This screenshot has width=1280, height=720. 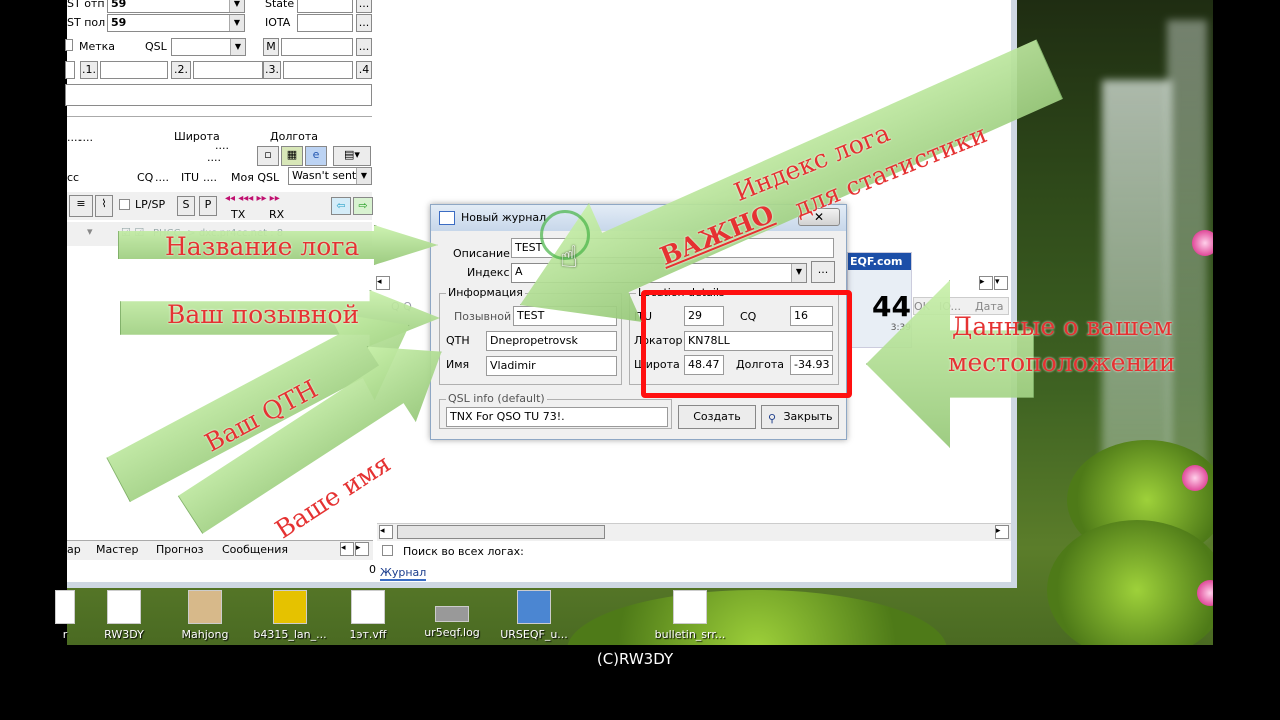 I want to click on slot3-field, so click(x=318, y=70).